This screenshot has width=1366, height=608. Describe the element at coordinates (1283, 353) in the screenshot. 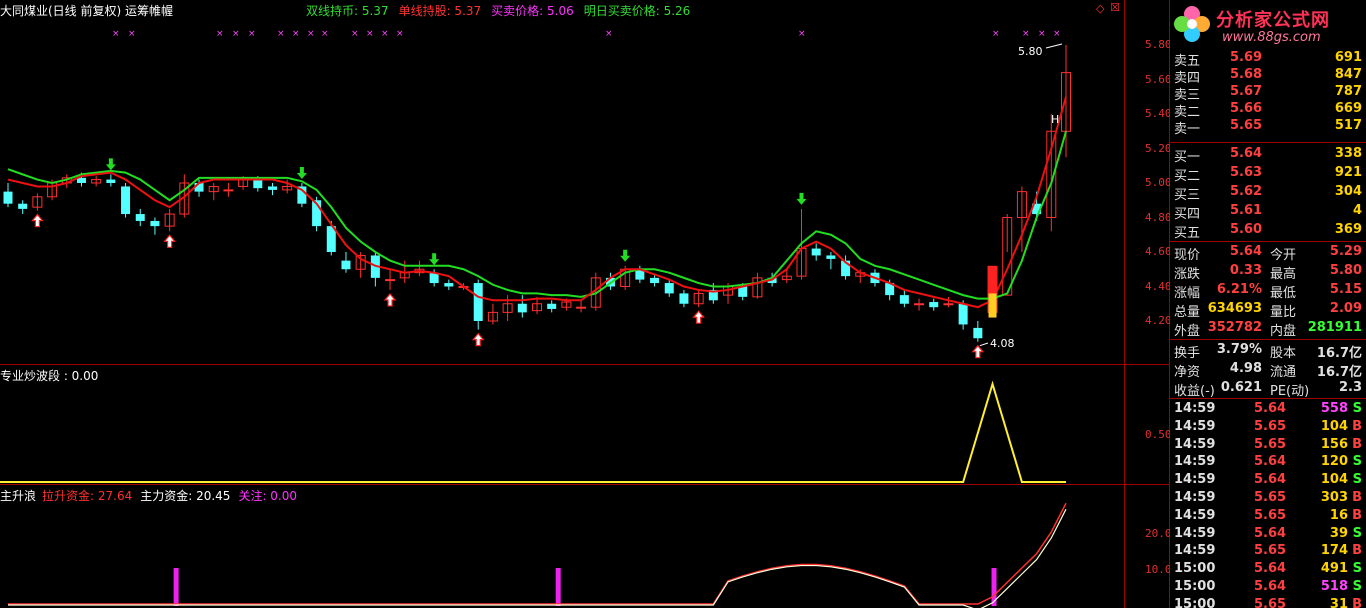

I see `fund-key-2: 股本` at that location.